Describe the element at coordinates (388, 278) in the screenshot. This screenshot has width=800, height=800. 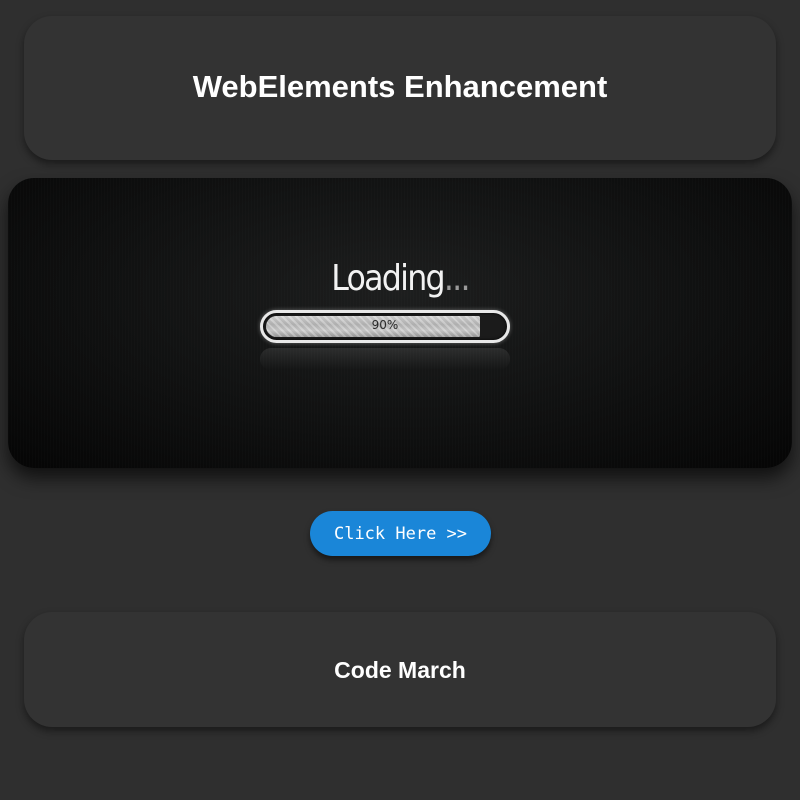
I see `loading-word: Loading` at that location.